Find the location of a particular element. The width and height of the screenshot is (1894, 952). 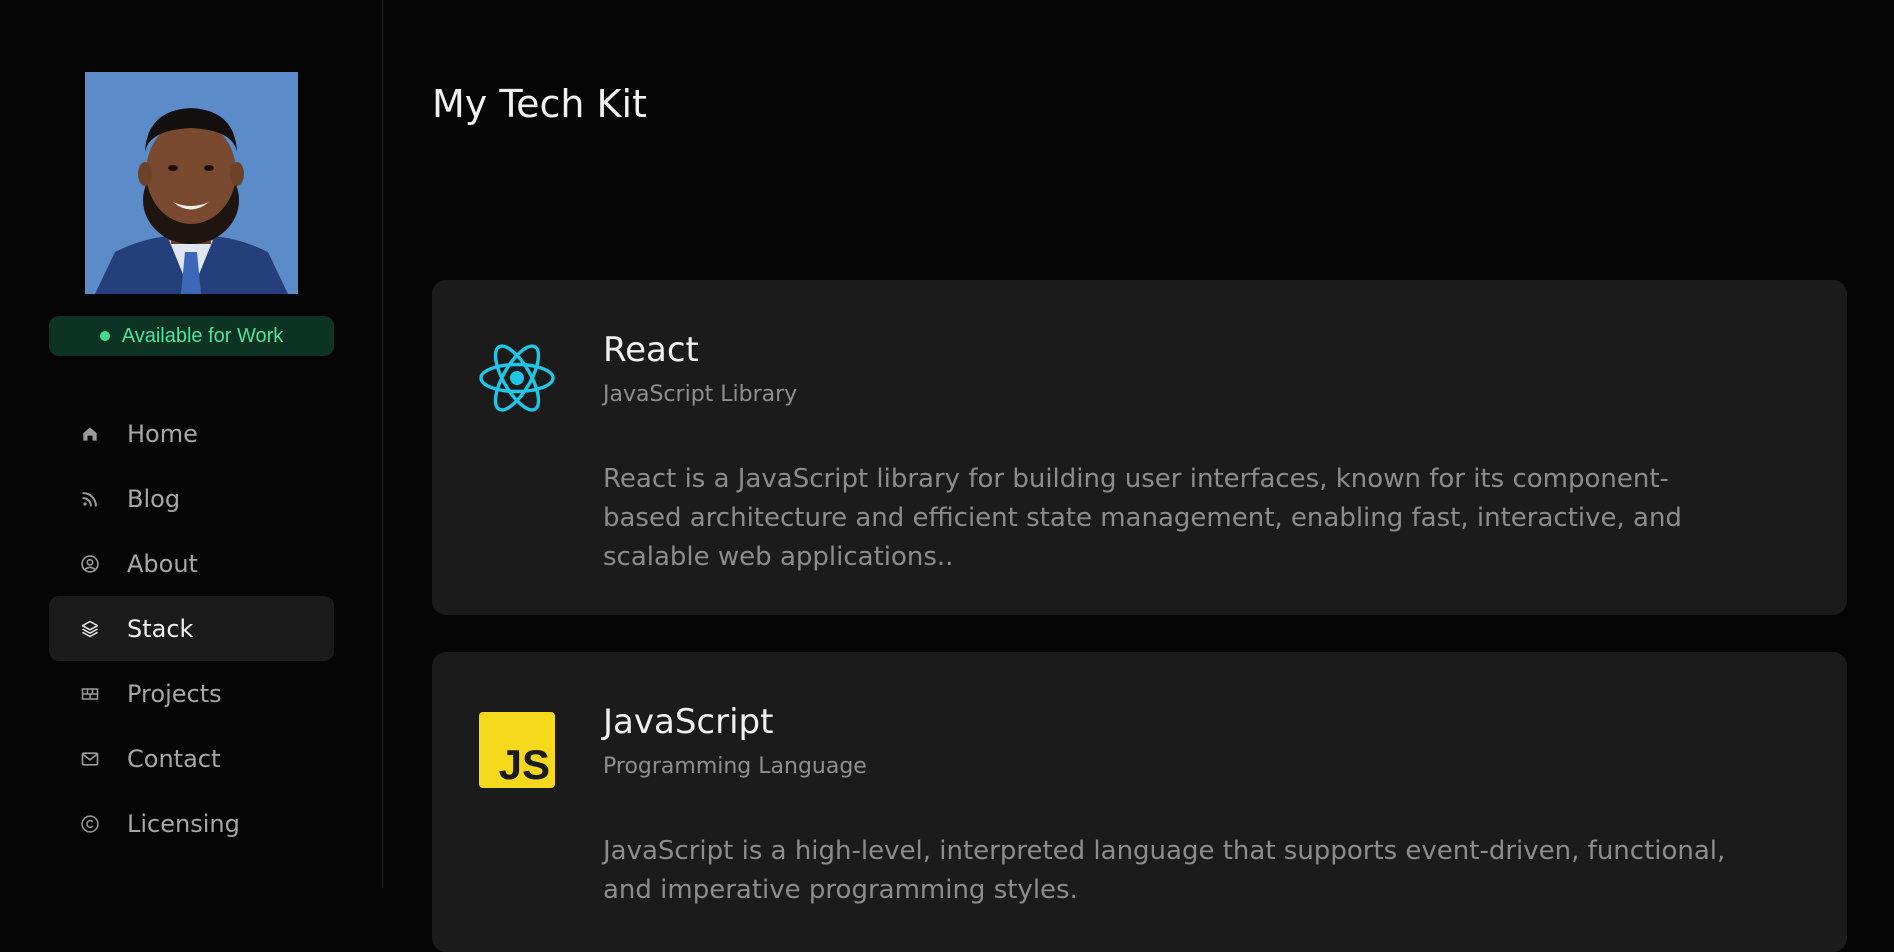

javascript-logo-text: JS is located at coordinates (524, 764).